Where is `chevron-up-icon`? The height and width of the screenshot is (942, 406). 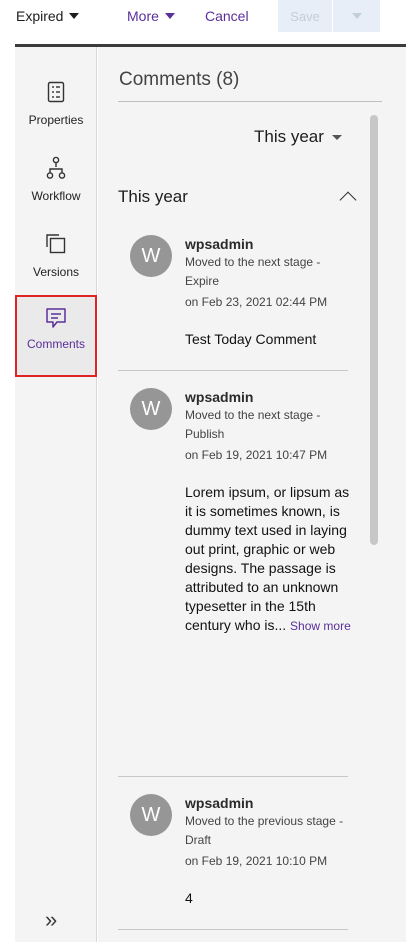 chevron-up-icon is located at coordinates (348, 200).